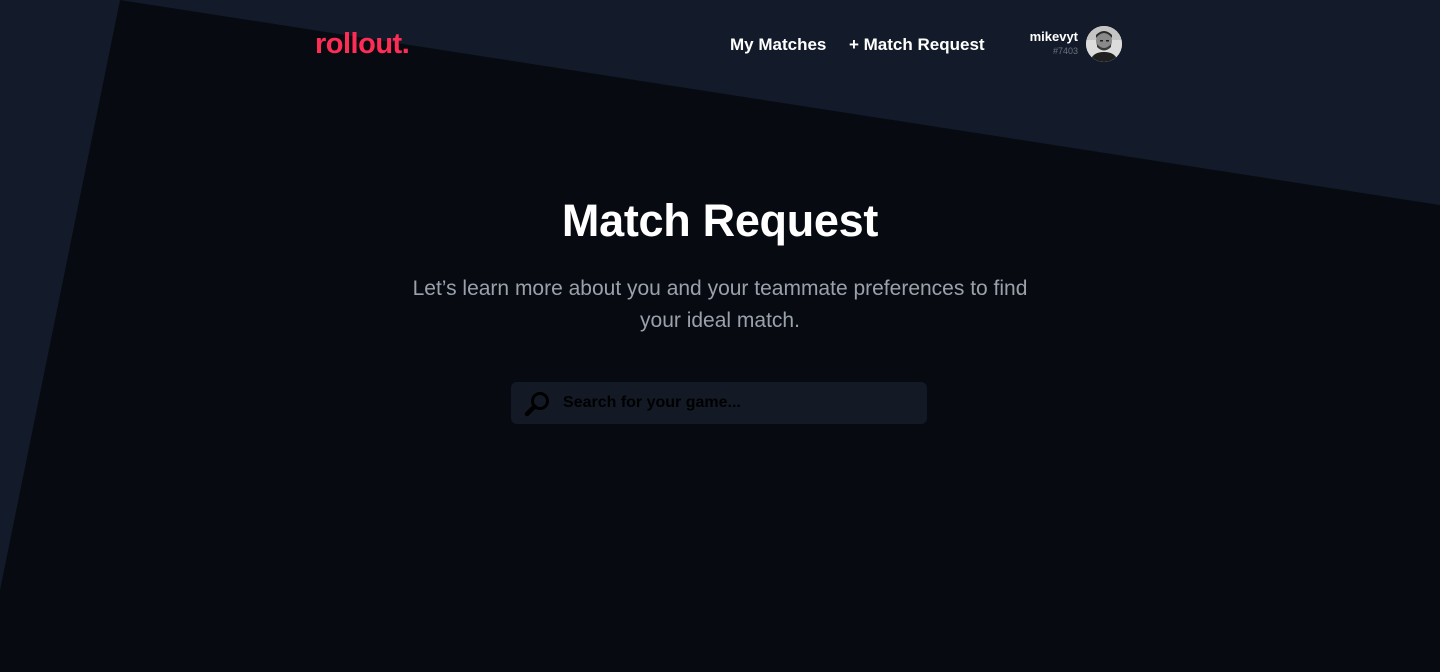 The height and width of the screenshot is (672, 1440). Describe the element at coordinates (538, 404) in the screenshot. I see `search-icon` at that location.